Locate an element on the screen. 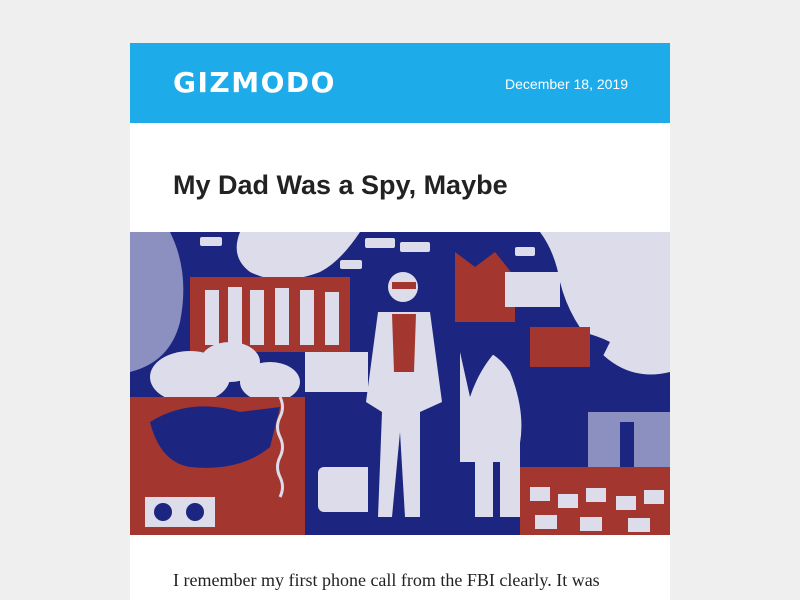  newsletter-header: GIZMODO December 18, 2019 is located at coordinates (400, 83).